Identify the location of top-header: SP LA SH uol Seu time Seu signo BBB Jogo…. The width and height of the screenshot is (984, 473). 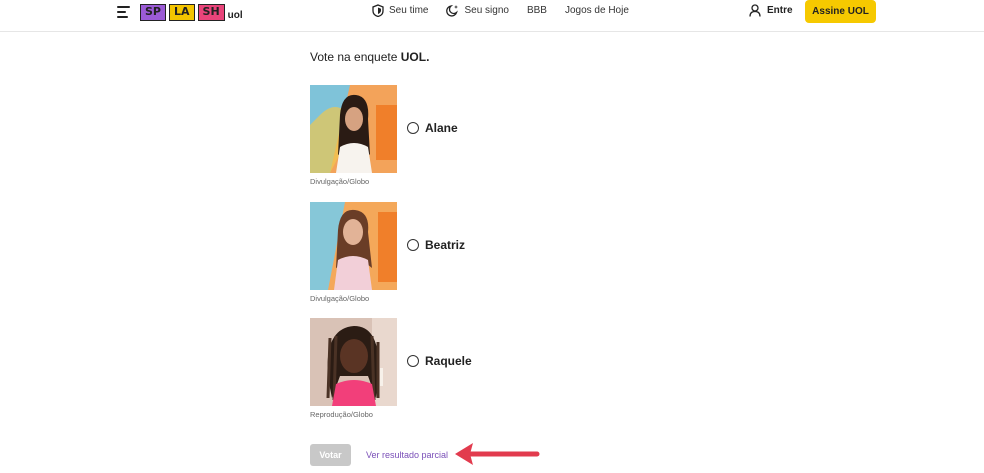
(492, 16).